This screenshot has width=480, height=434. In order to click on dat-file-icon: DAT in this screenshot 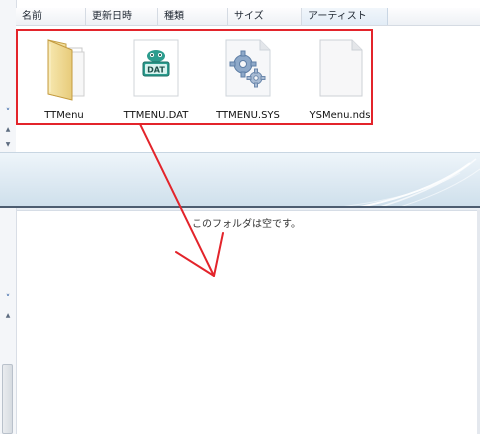, I will do `click(156, 69)`.